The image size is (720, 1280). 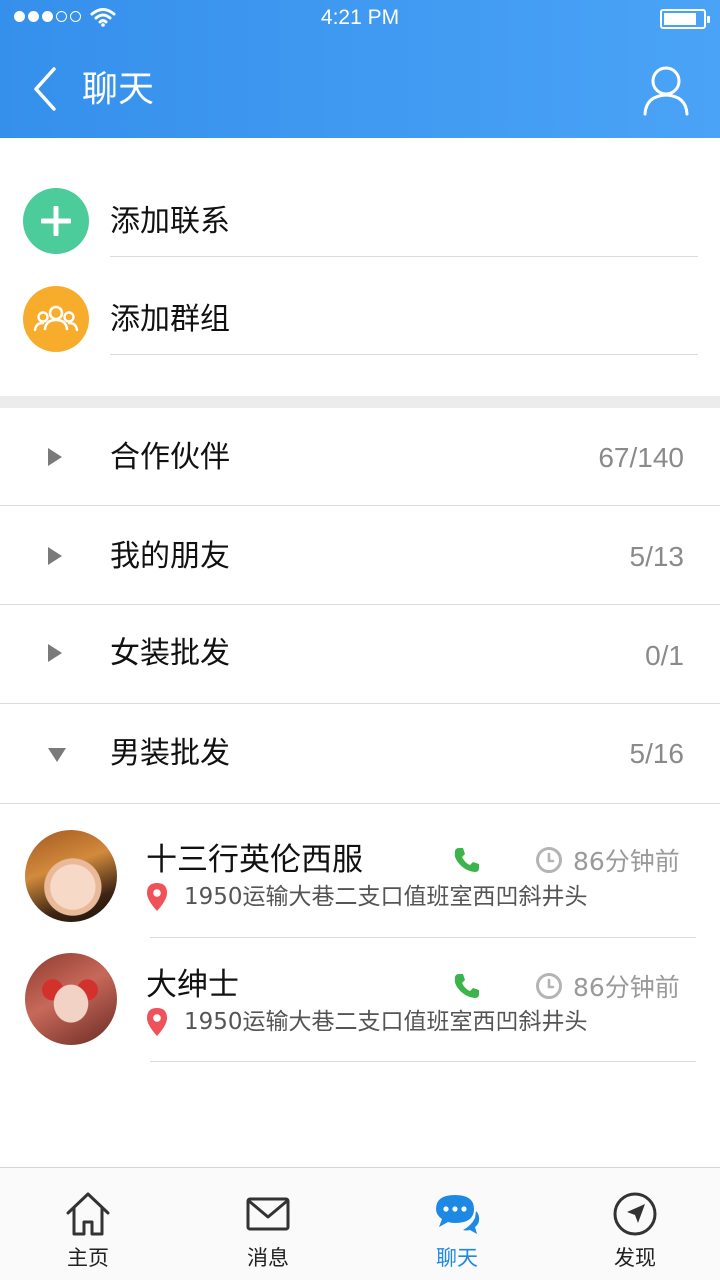 I want to click on contact-item: 十三行英伦西服 86分钟前 1950运输大巷二支口值班室西凹斜井头, so click(x=360, y=876).